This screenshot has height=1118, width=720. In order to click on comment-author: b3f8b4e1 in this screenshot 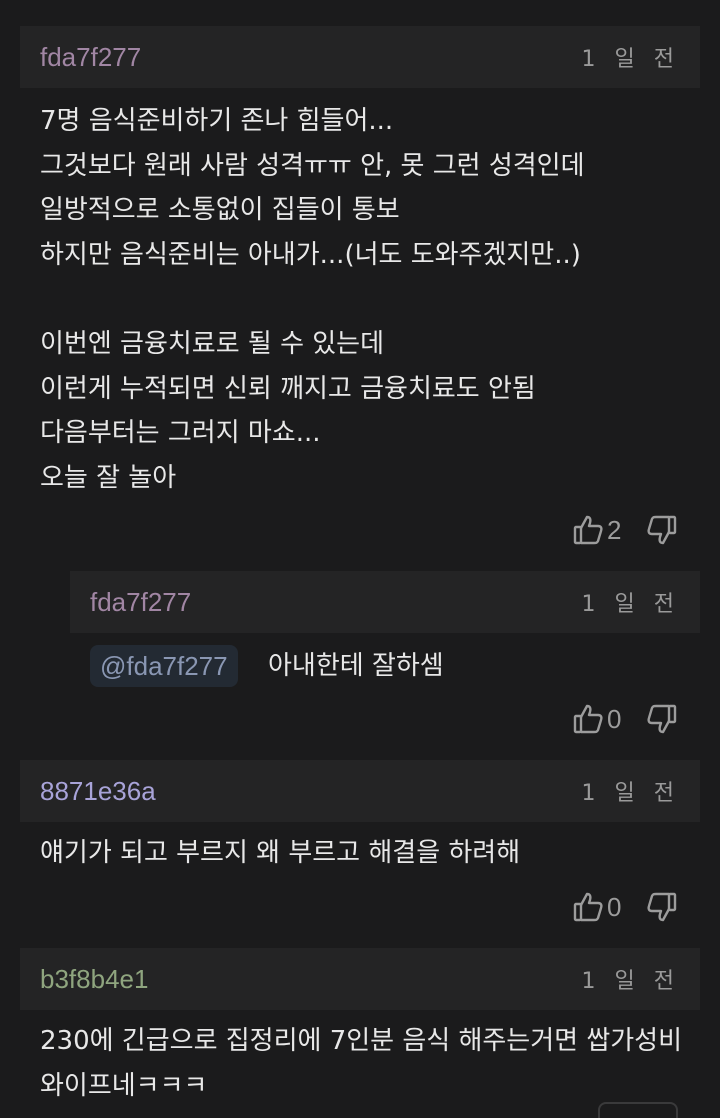, I will do `click(94, 979)`.